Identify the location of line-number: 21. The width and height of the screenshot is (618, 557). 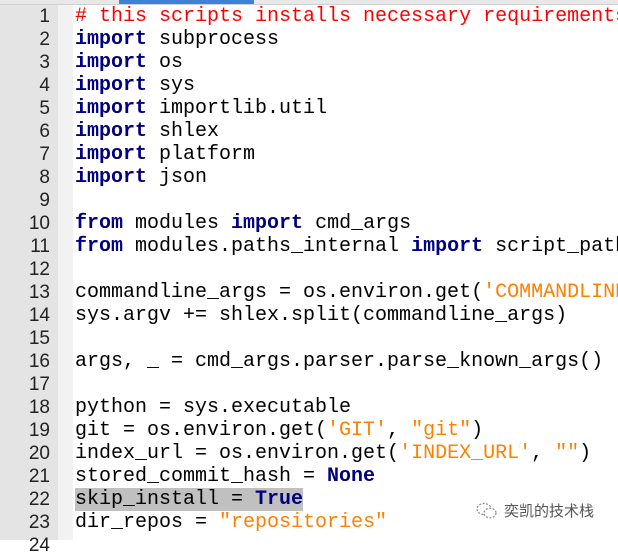
(39, 476).